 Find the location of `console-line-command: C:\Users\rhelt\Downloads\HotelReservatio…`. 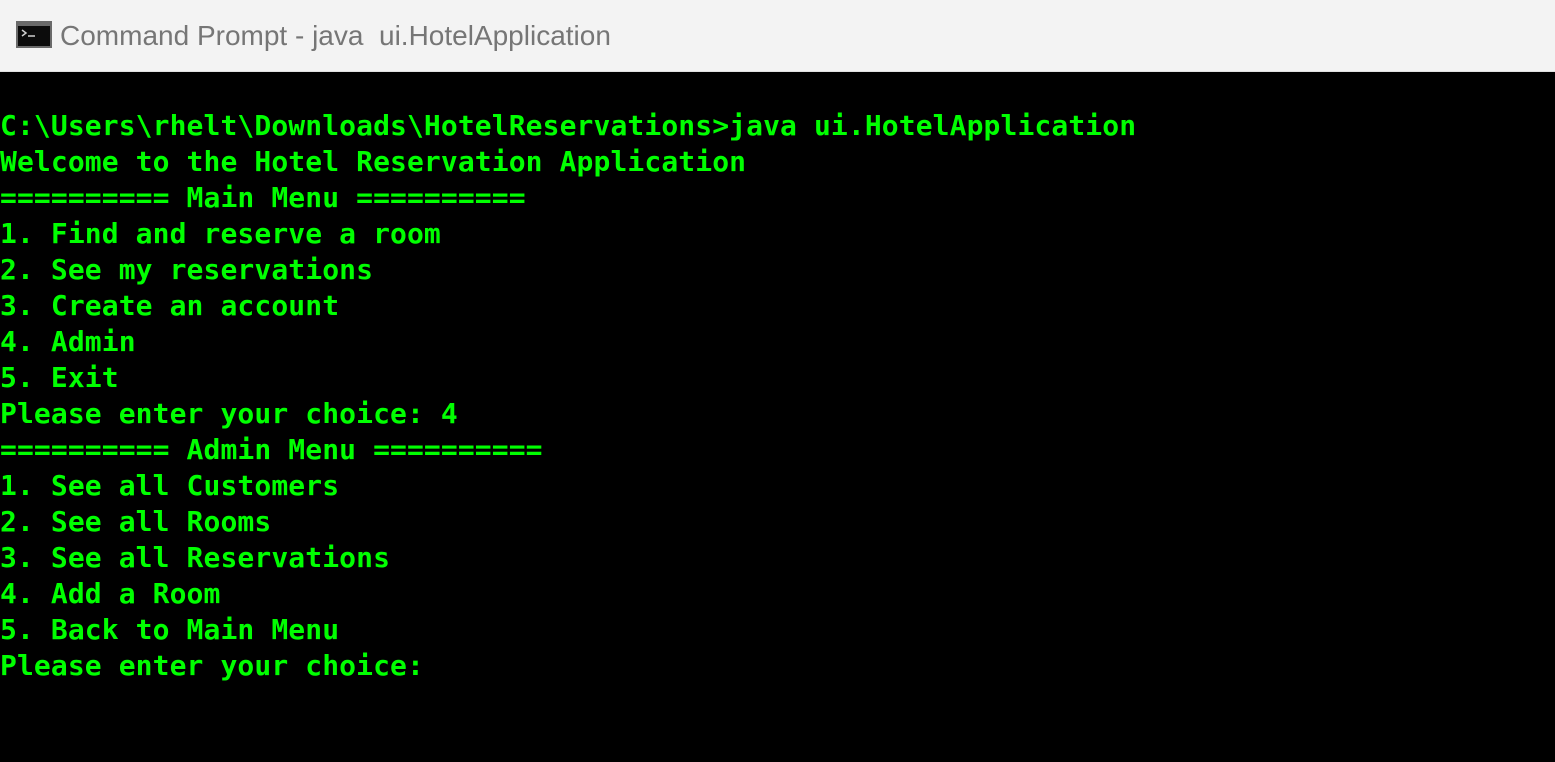

console-line-command: C:\Users\rhelt\Downloads\HotelReservatio… is located at coordinates (568, 125).